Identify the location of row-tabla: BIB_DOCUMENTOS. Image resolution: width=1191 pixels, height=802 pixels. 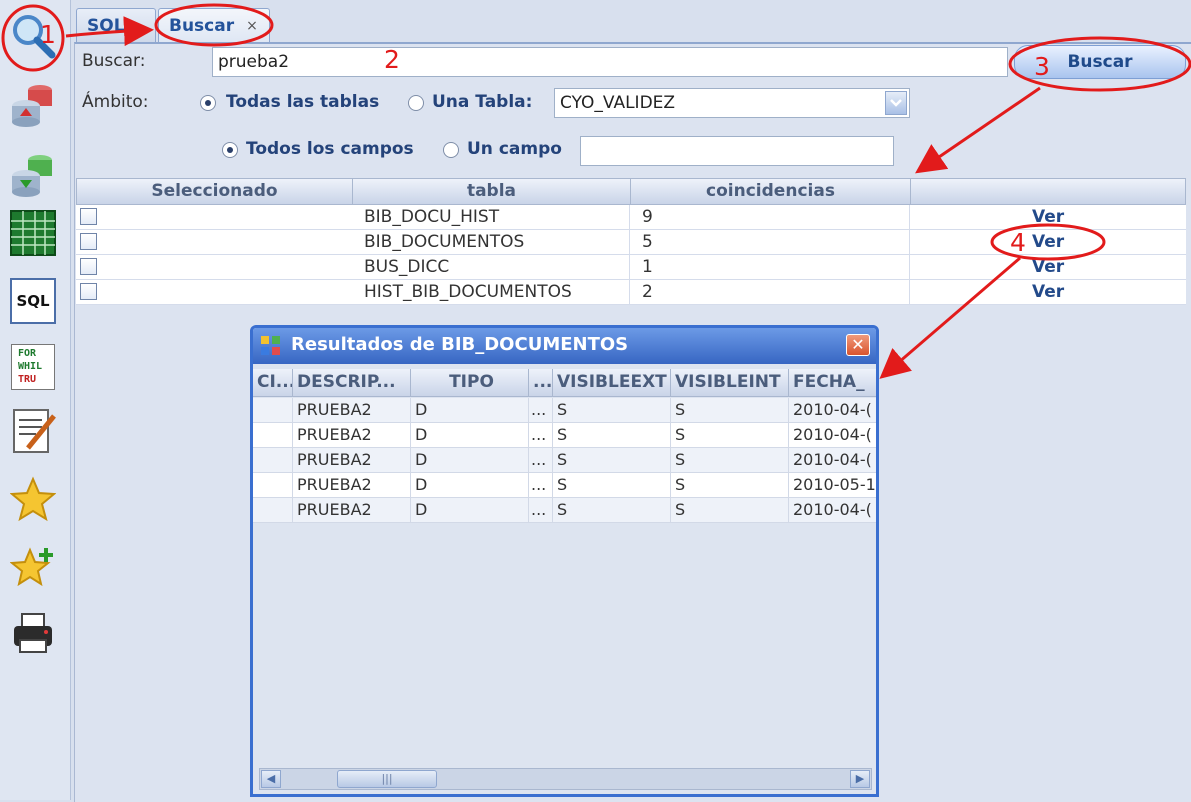
(491, 242).